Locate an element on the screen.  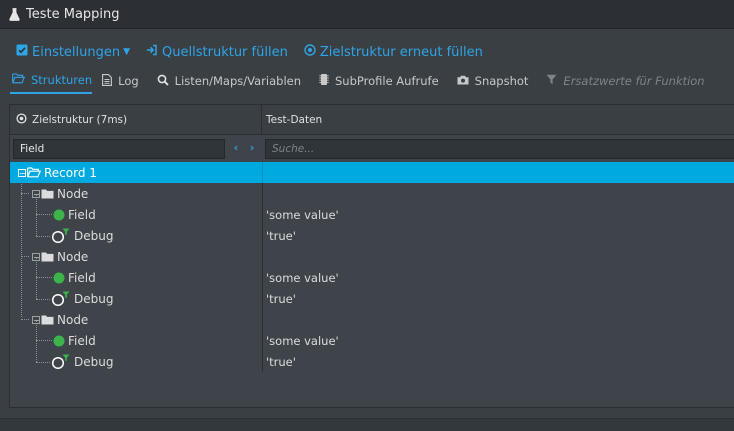
tab-label: Snapshot is located at coordinates (501, 81).